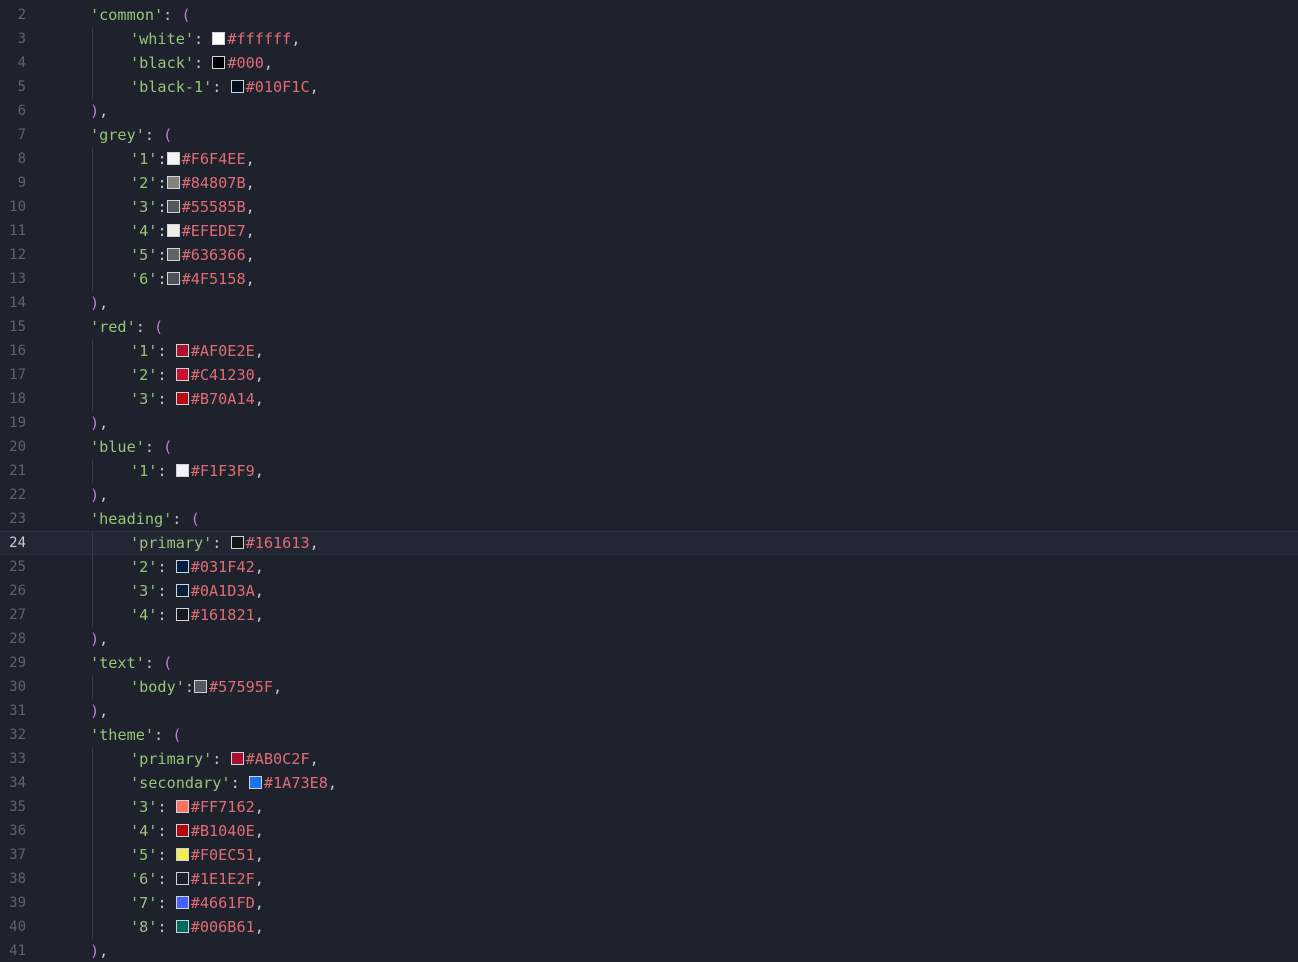 Image resolution: width=1298 pixels, height=962 pixels. What do you see at coordinates (649, 879) in the screenshot?
I see `code-line: 38 '6': #1E1E2F,` at bounding box center [649, 879].